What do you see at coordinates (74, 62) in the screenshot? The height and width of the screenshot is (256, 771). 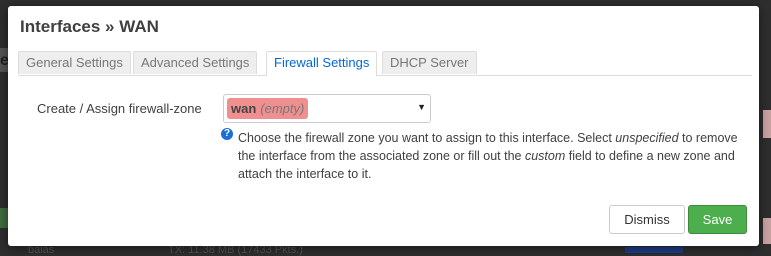 I see `tab-general-settings: General Settings` at bounding box center [74, 62].